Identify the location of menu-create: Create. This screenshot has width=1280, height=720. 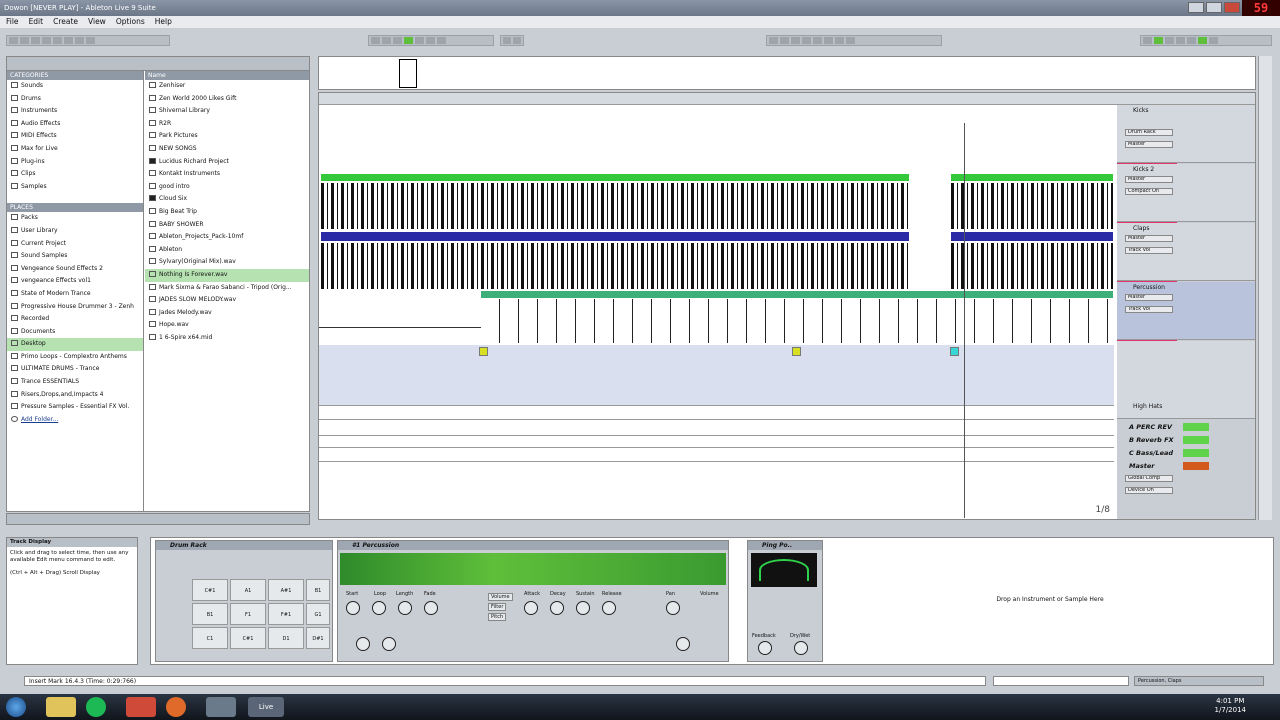
(65, 22).